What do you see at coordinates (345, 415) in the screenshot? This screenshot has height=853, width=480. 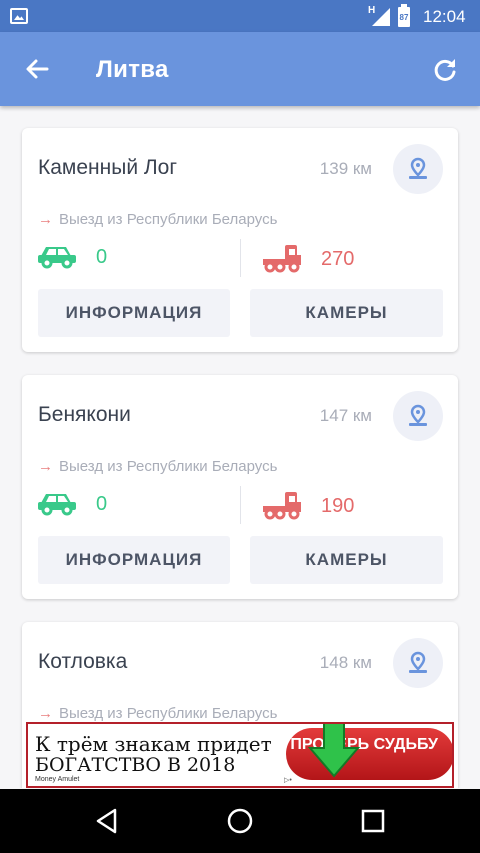 I see `crossing-distance: 147 км` at bounding box center [345, 415].